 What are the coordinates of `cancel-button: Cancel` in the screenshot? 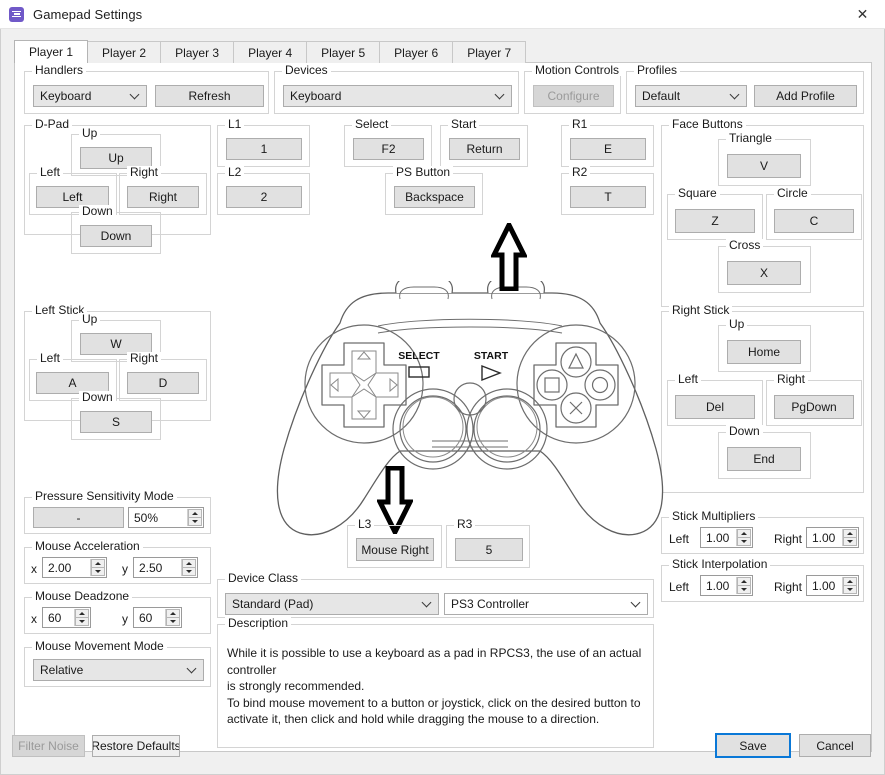 It's located at (835, 745).